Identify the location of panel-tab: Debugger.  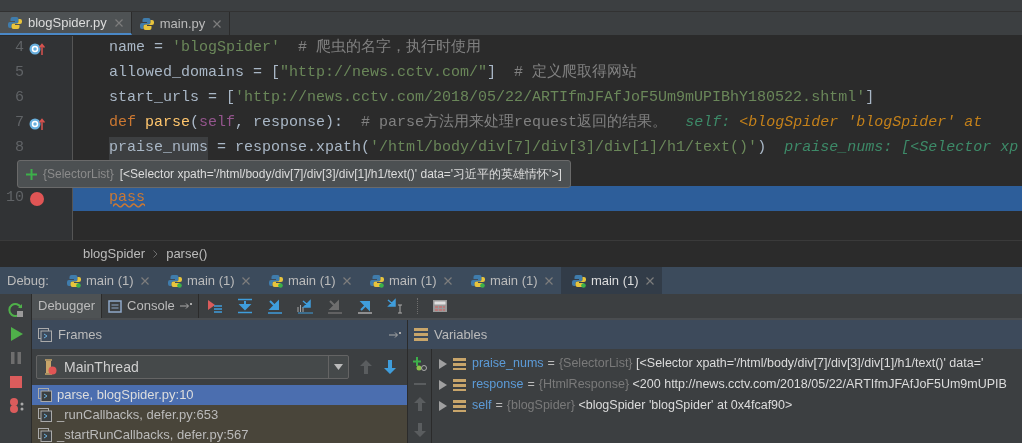
(67, 306).